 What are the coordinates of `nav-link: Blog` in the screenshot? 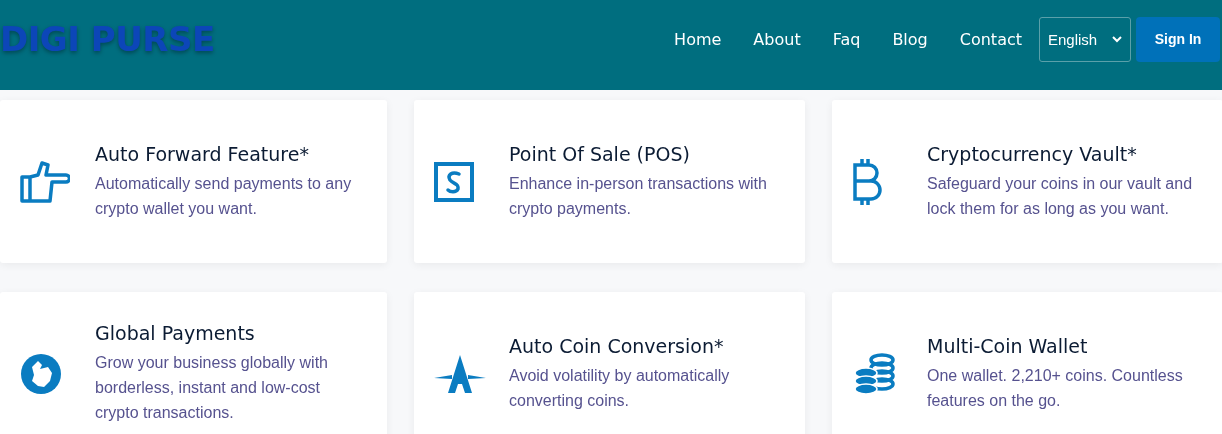 It's located at (910, 39).